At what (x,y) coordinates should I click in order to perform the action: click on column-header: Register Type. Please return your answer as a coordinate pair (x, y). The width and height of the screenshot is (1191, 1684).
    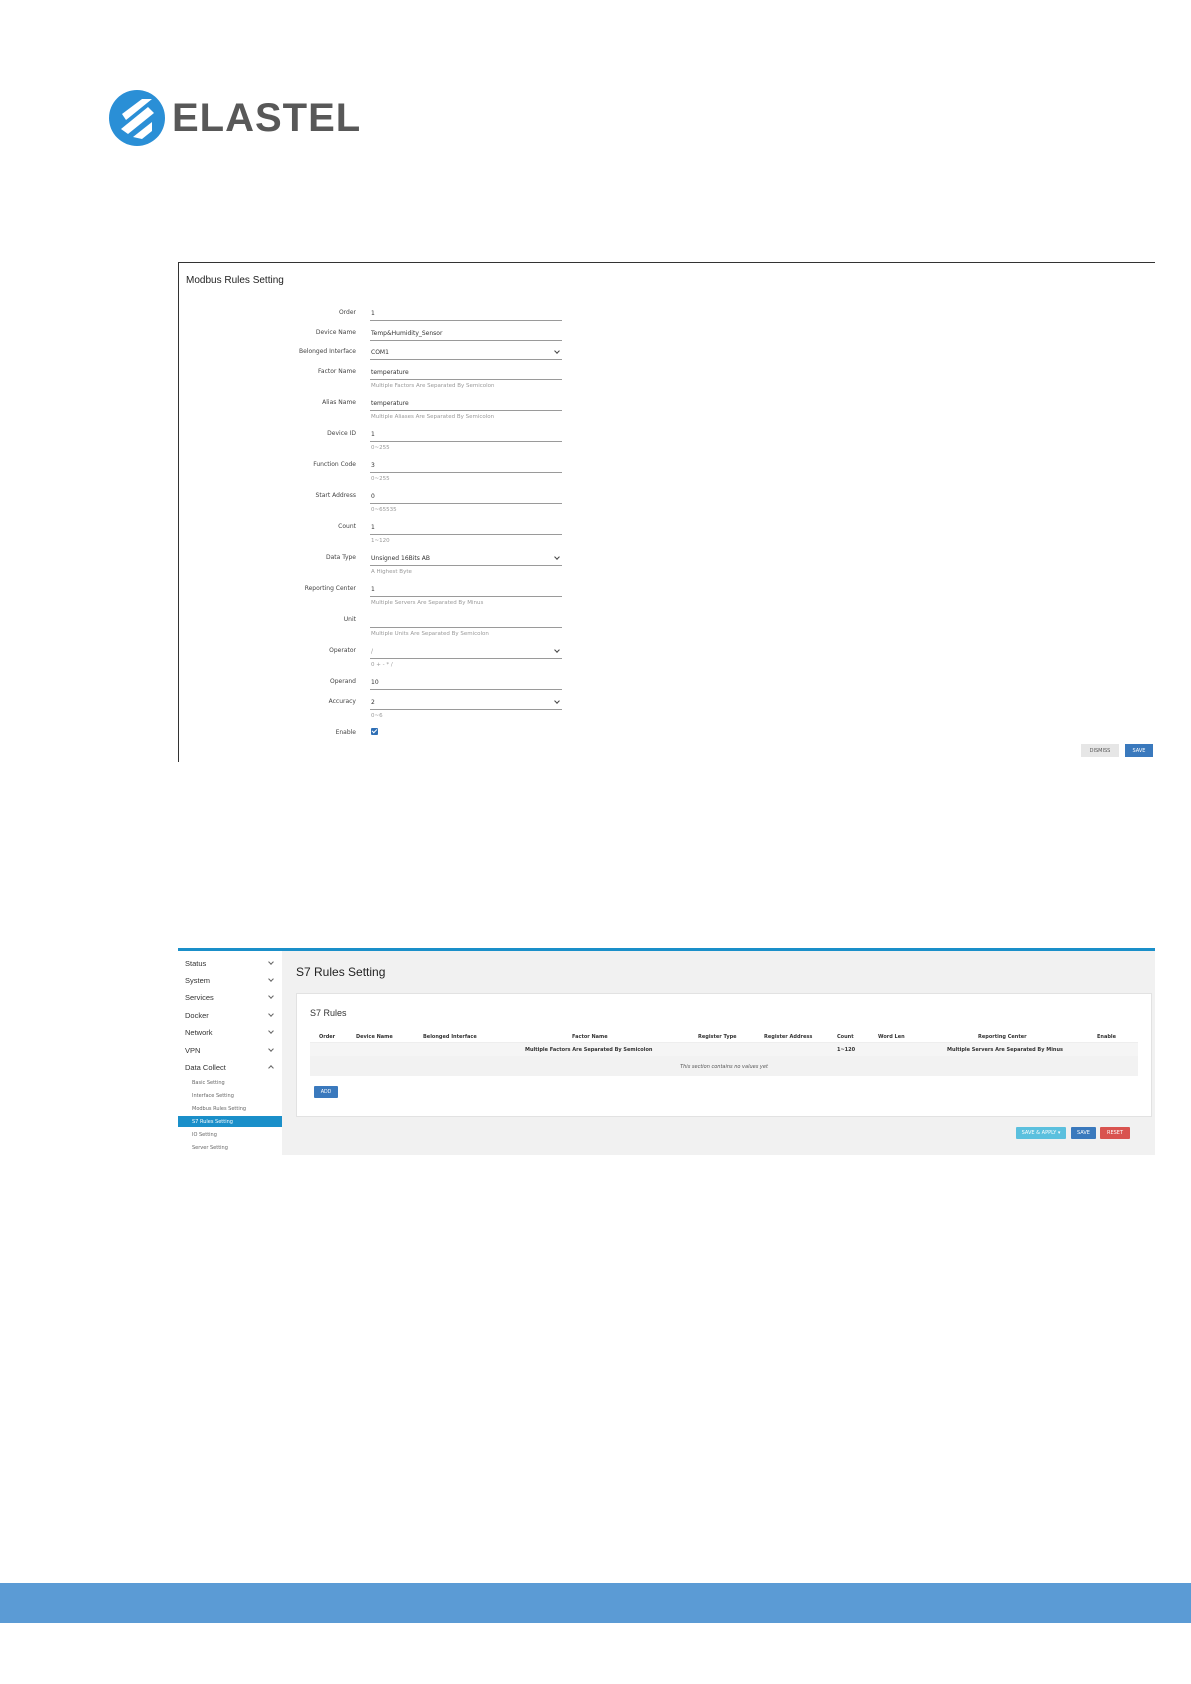
    Looking at the image, I should click on (717, 1037).